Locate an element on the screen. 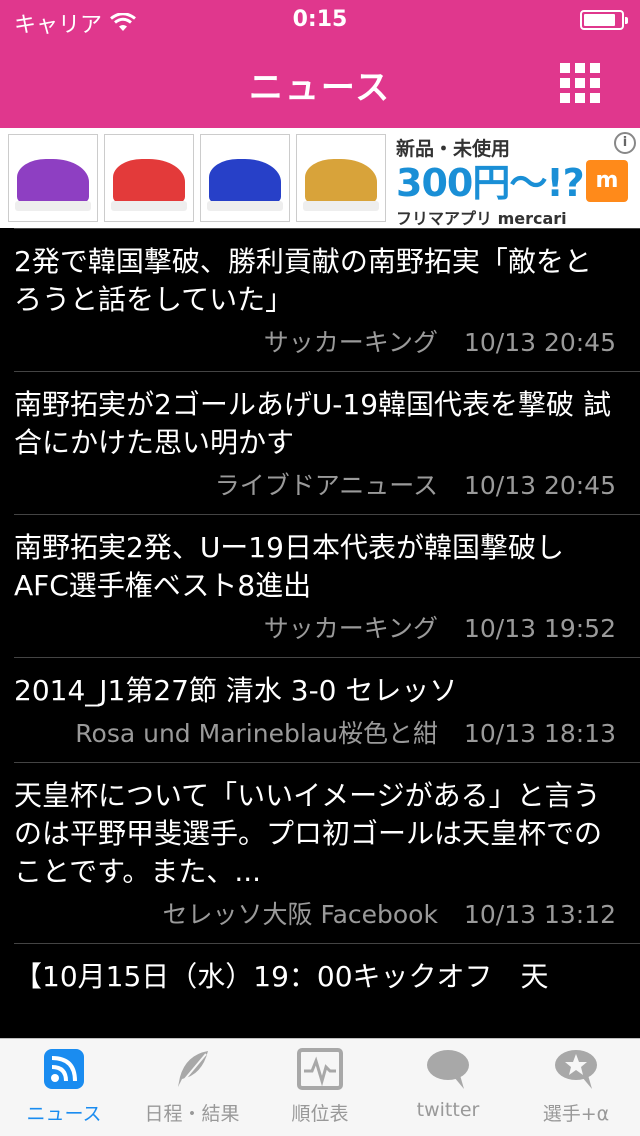 This screenshot has width=640, height=1136. header: キャリア 0:15 ニュース is located at coordinates (320, 64).